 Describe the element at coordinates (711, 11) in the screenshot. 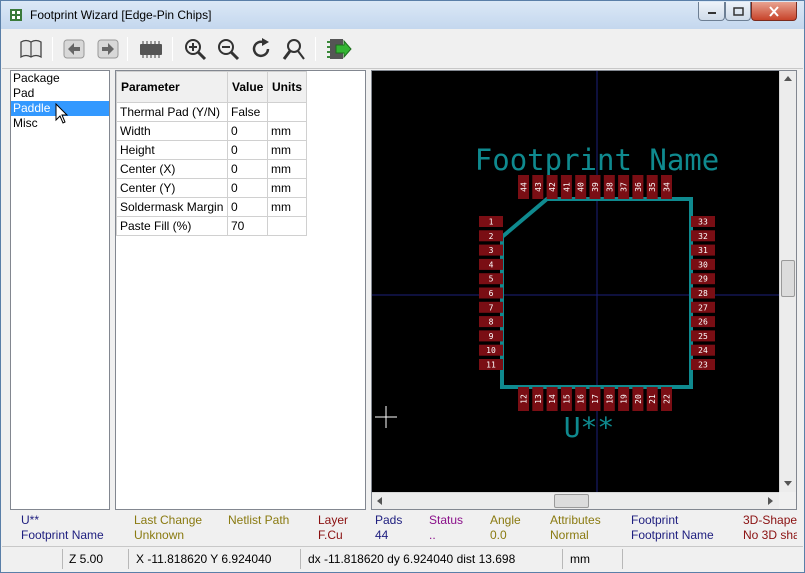

I see `minimize-button` at that location.